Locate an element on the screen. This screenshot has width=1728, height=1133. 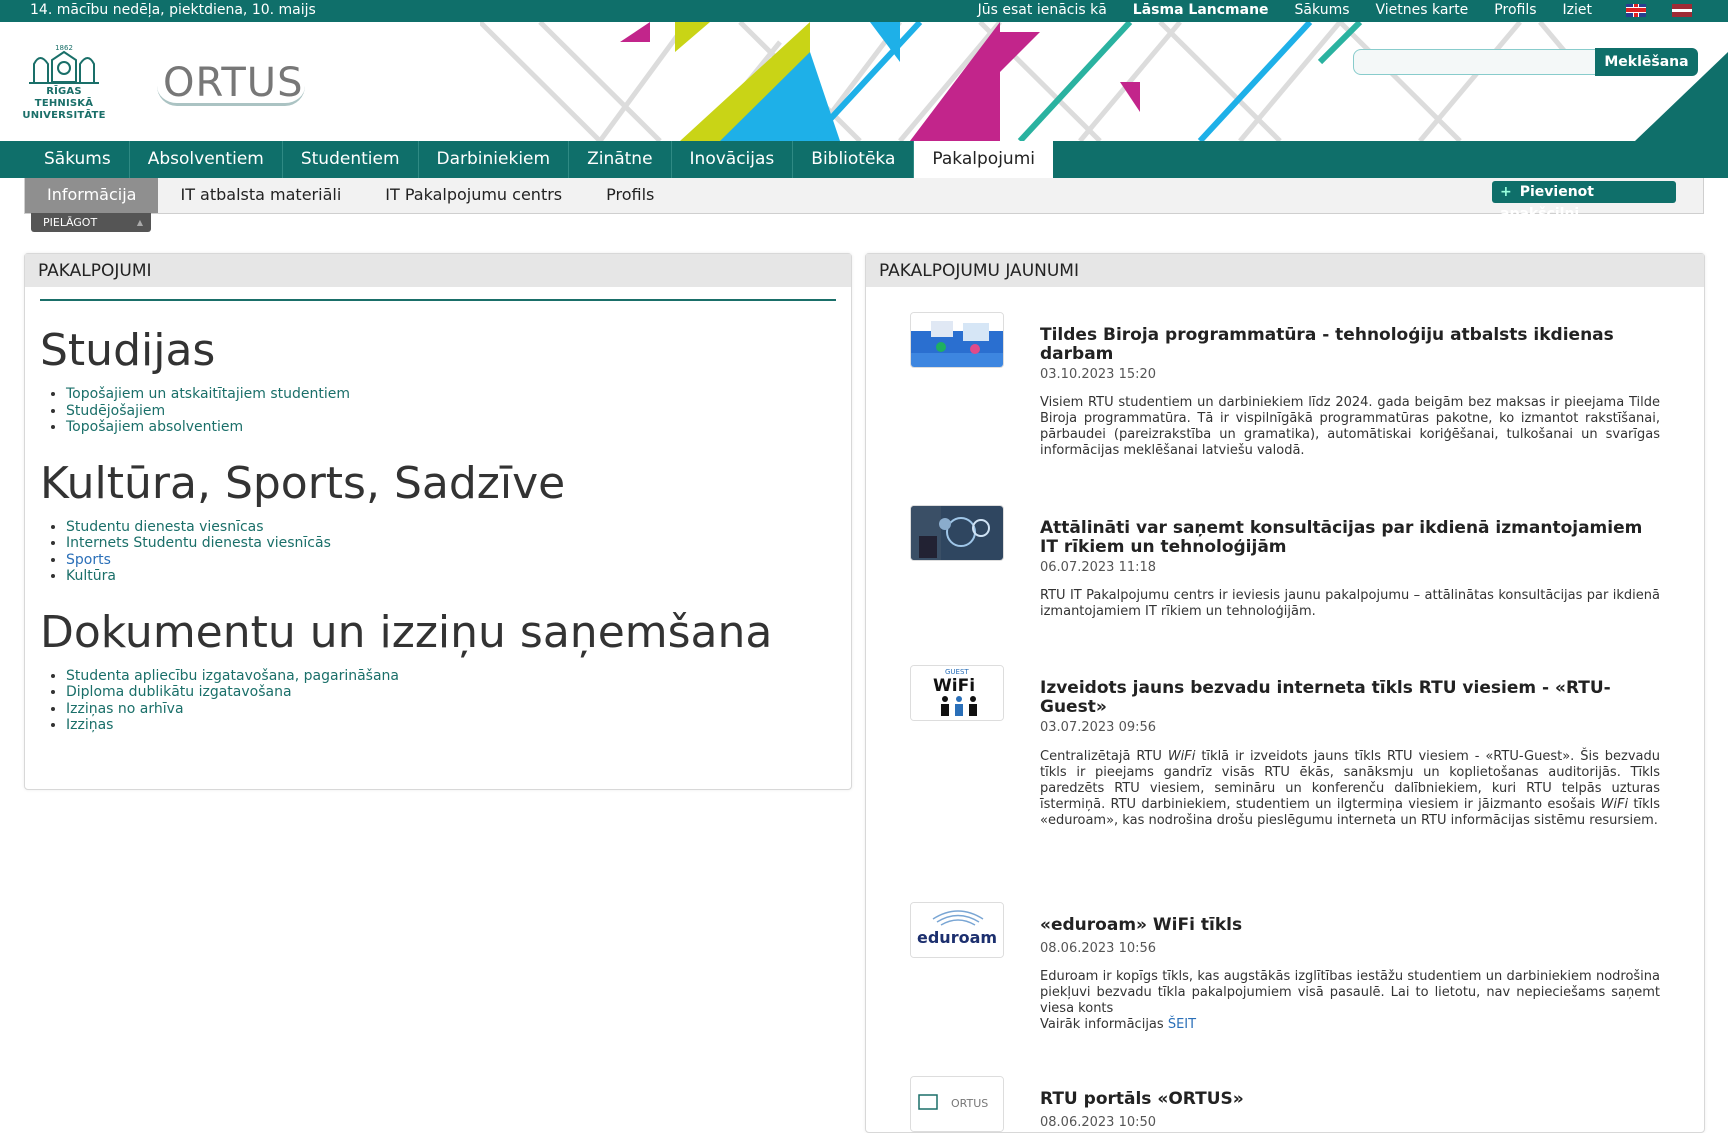
list-item: Izziņas no arhīva is located at coordinates (451, 709).